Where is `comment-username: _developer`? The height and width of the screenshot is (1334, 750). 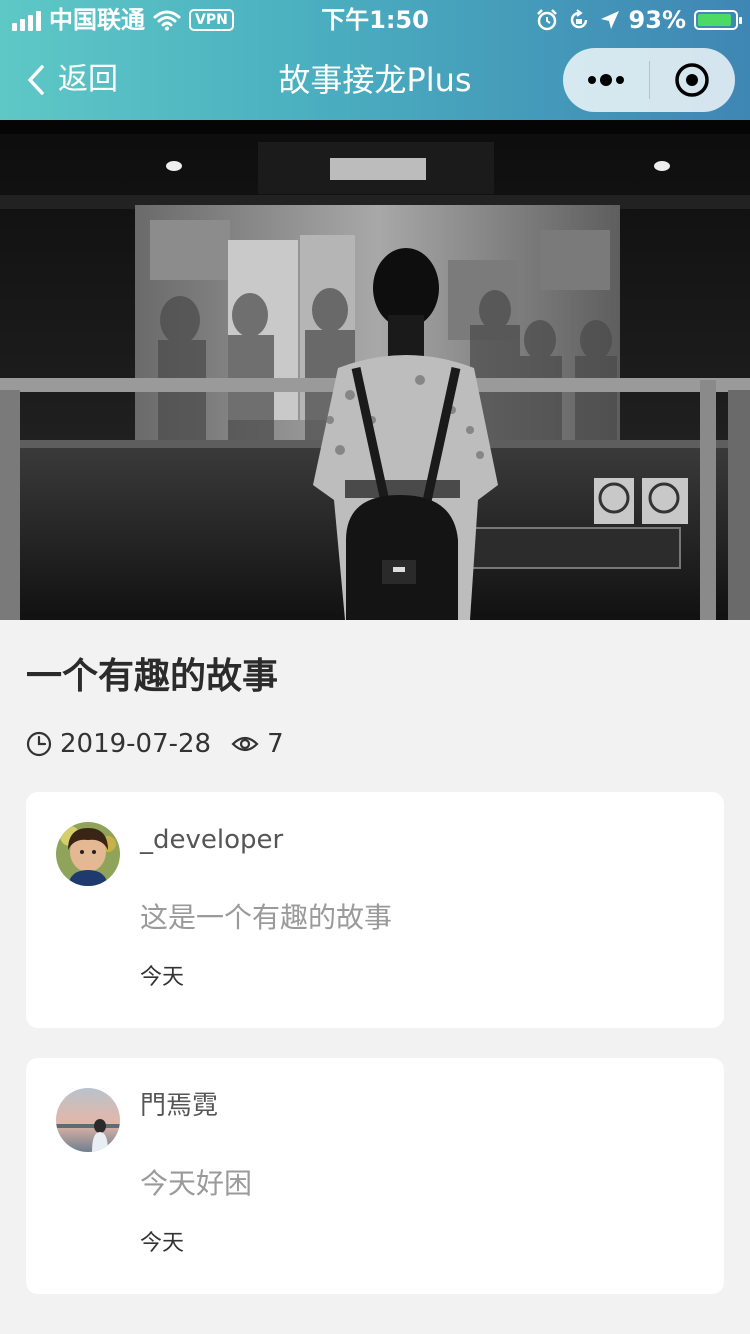
comment-username: _developer is located at coordinates (212, 840).